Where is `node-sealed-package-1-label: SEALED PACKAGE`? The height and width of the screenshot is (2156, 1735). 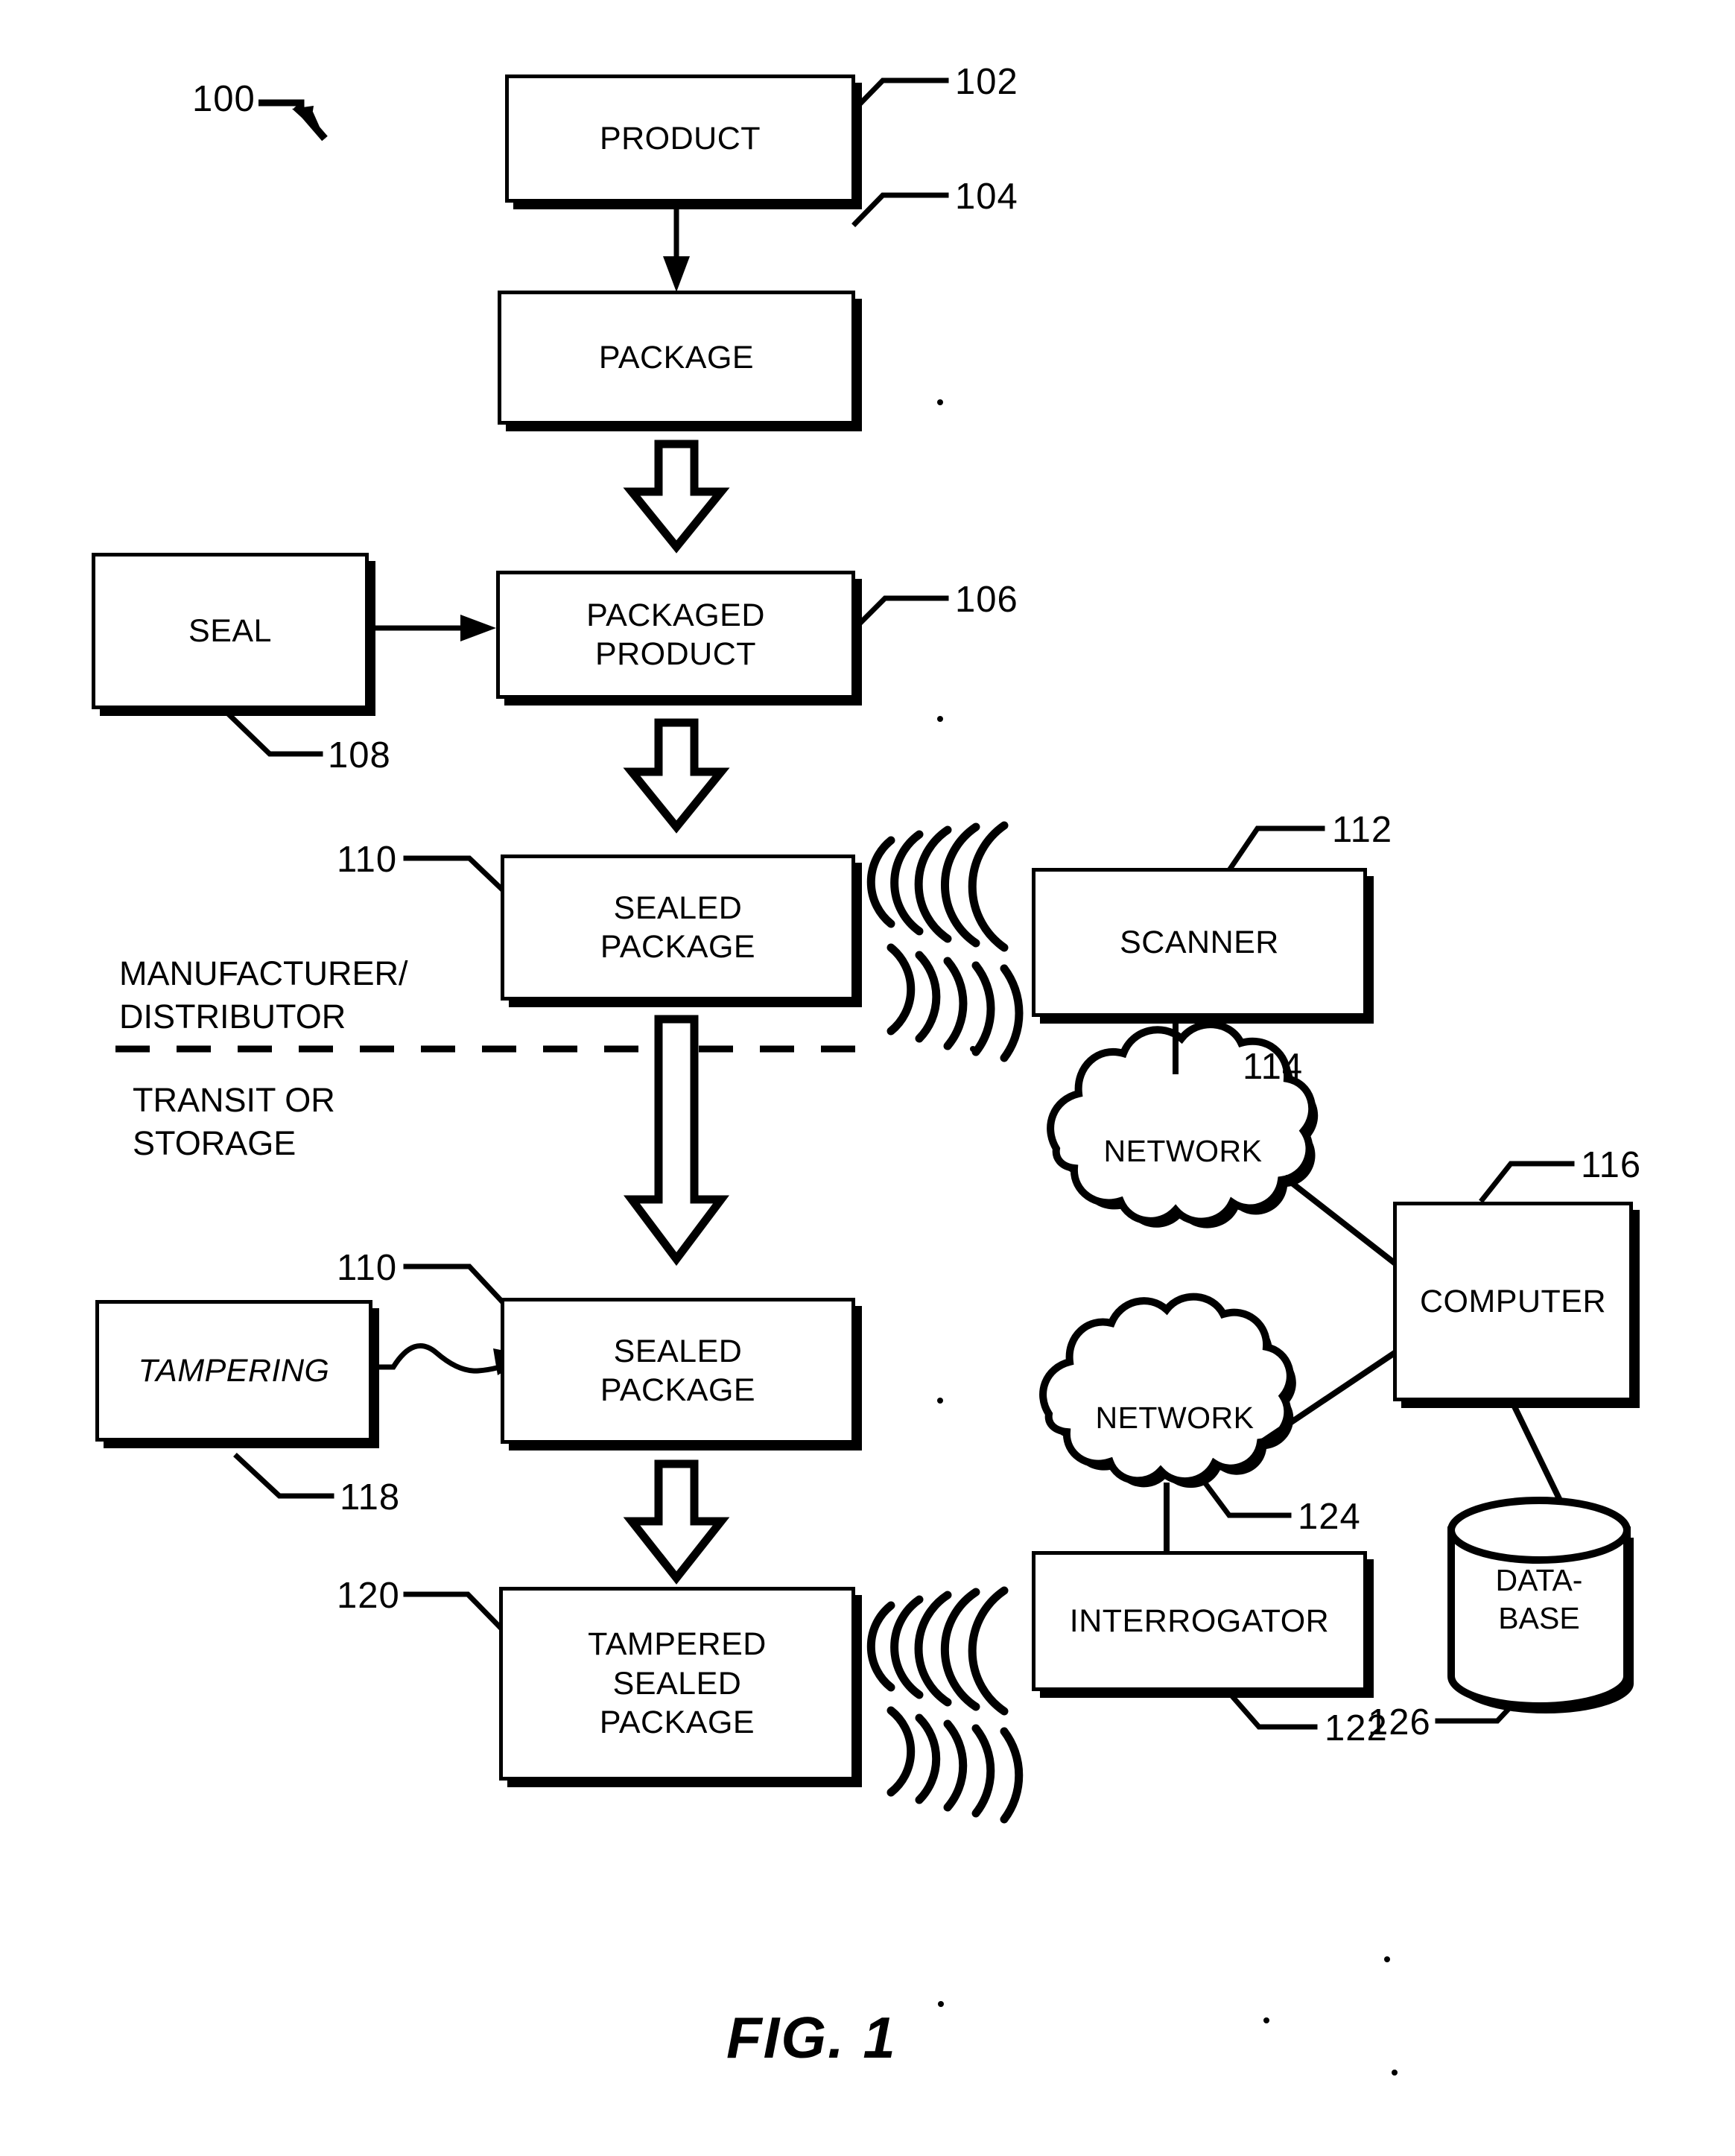 node-sealed-package-1-label: SEALED PACKAGE is located at coordinates (678, 928).